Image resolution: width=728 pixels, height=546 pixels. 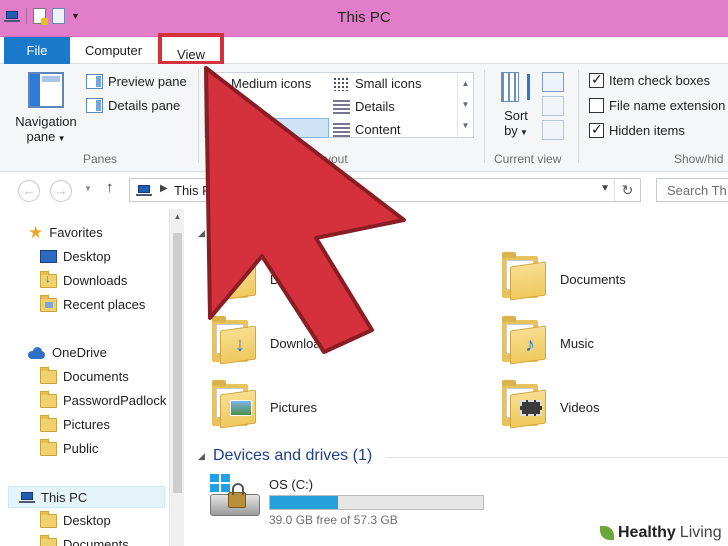 I want to click on folder-desktop-label: Des, so click(x=281, y=279).